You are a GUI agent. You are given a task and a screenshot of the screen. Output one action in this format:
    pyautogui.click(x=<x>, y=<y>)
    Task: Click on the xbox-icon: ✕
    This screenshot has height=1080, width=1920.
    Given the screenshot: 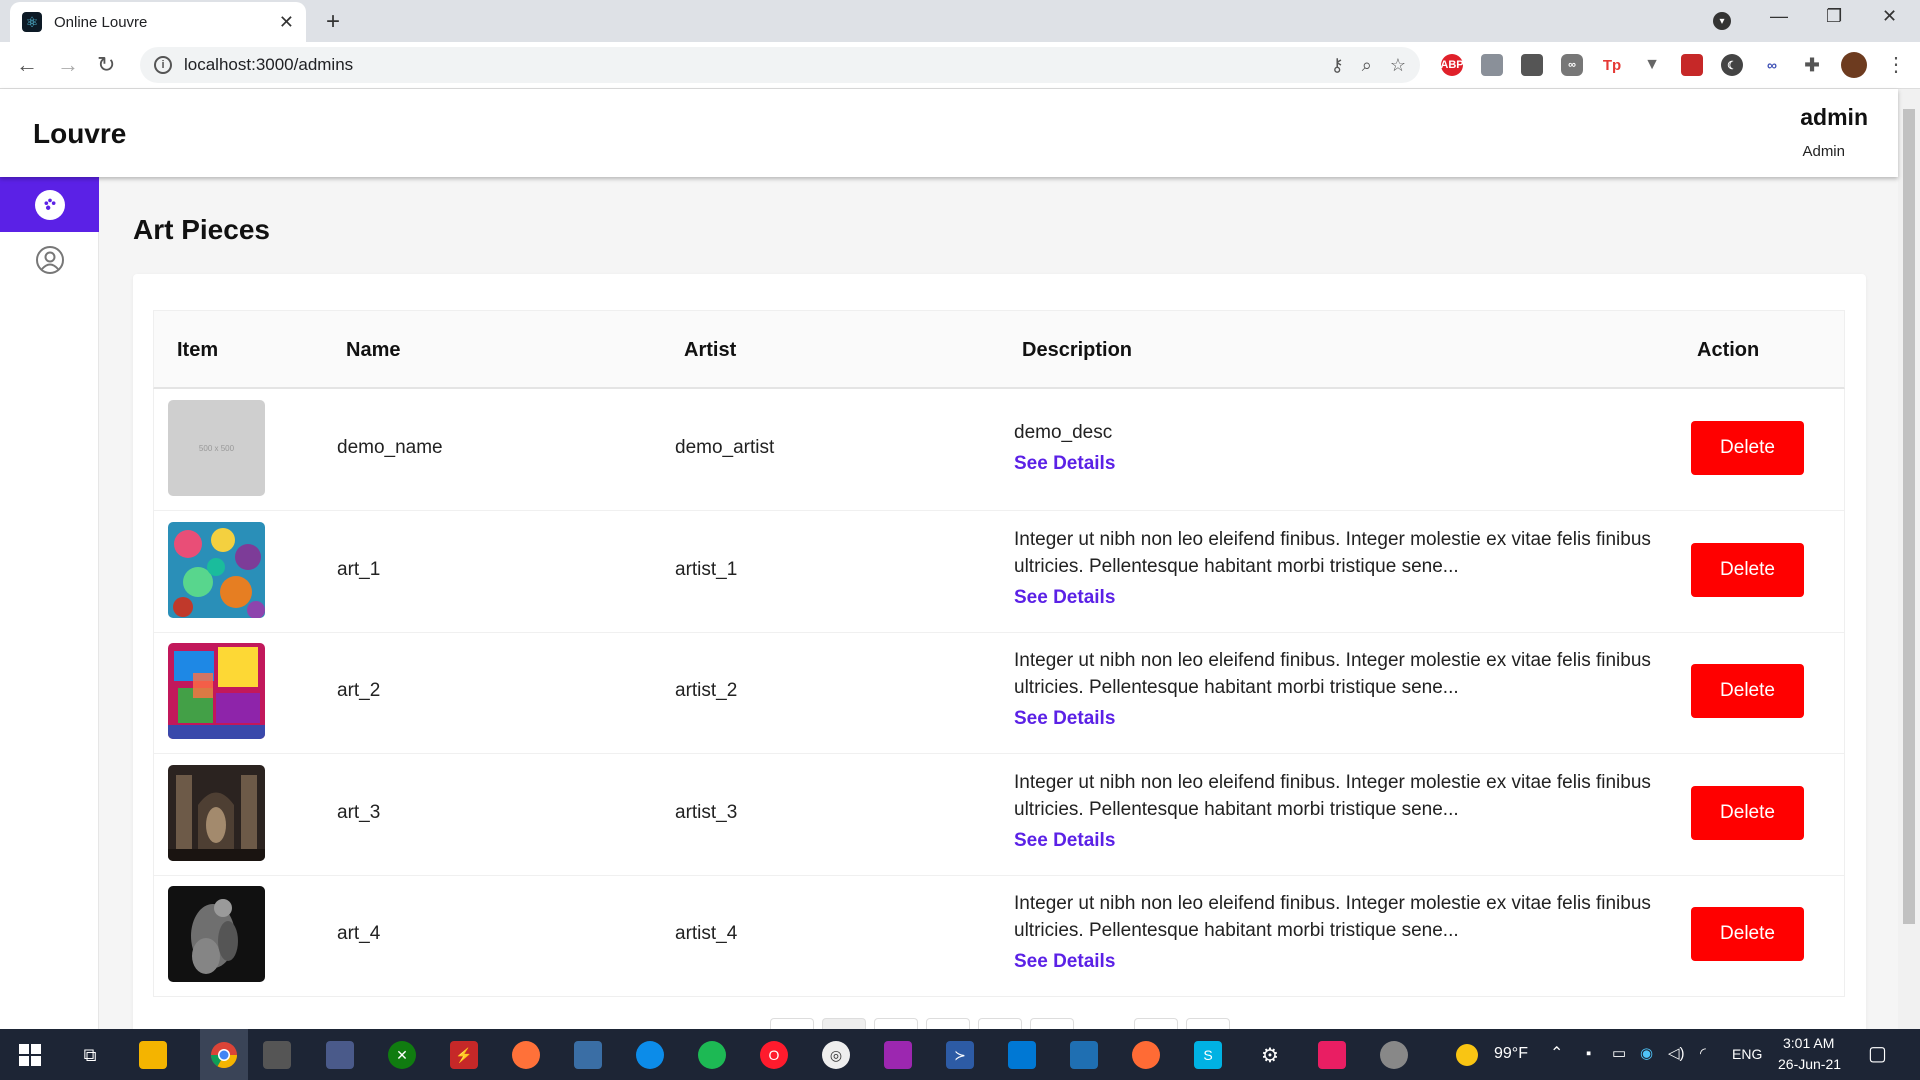 What is the action you would take?
    pyautogui.click(x=402, y=1055)
    